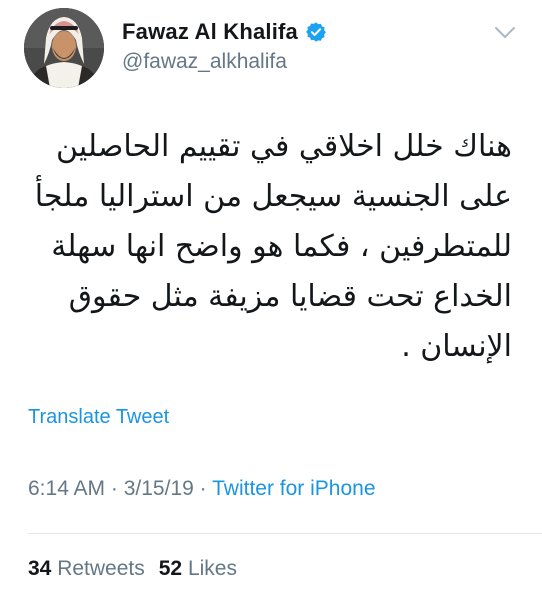 The width and height of the screenshot is (542, 600). What do you see at coordinates (281, 246) in the screenshot?
I see `tweet-text-line: للمتطرفين ، فكما هو واضح انها سهلة` at bounding box center [281, 246].